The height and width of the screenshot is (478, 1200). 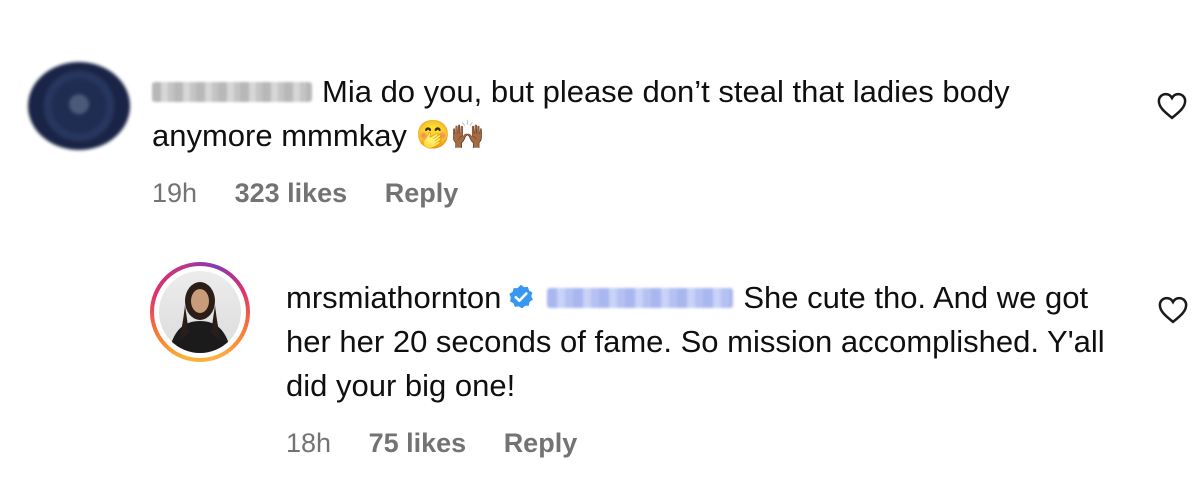 What do you see at coordinates (309, 443) in the screenshot?
I see `comment-time: 18h` at bounding box center [309, 443].